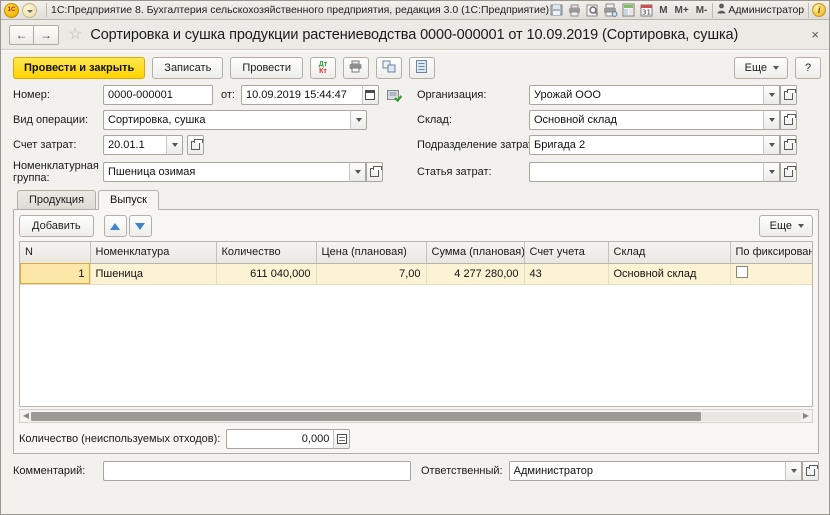  Describe the element at coordinates (115, 226) in the screenshot. I see `move-row-up-button` at that location.